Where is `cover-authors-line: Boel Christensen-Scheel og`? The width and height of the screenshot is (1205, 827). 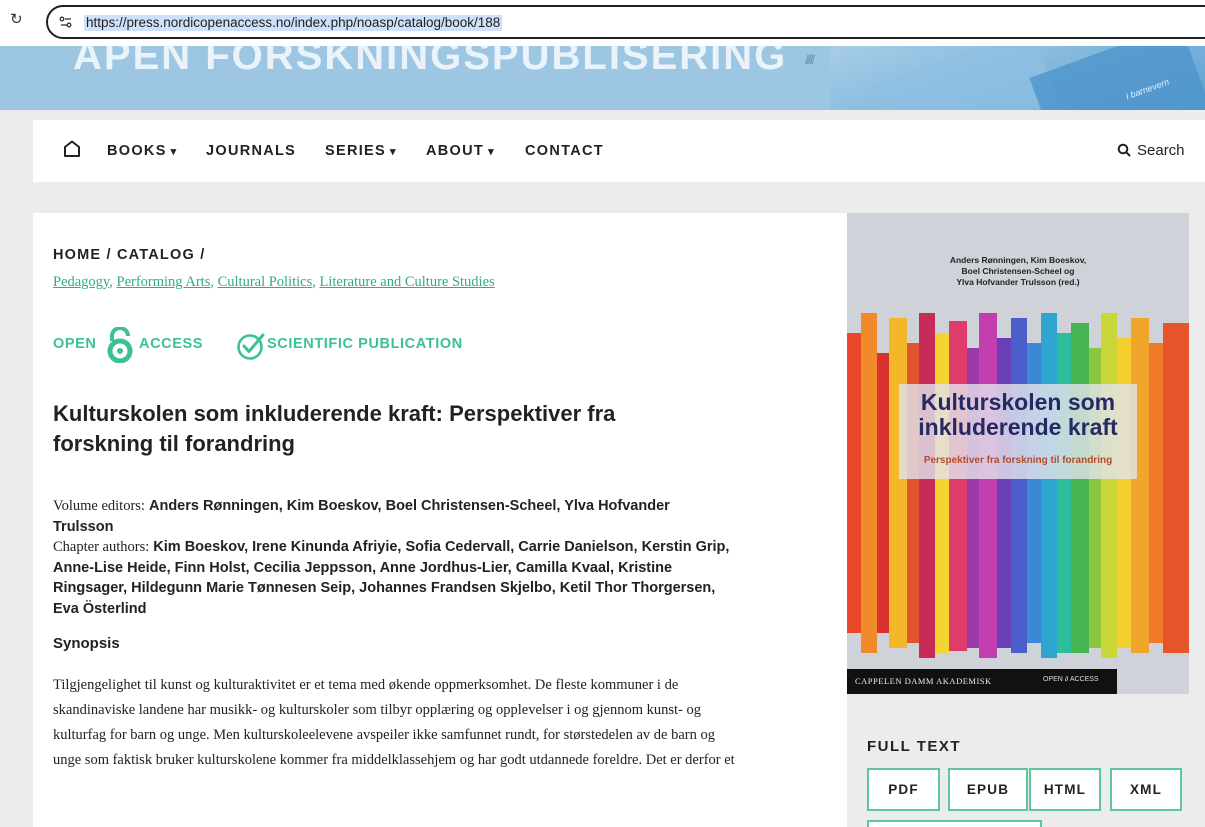 cover-authors-line: Boel Christensen-Scheel og is located at coordinates (1018, 271).